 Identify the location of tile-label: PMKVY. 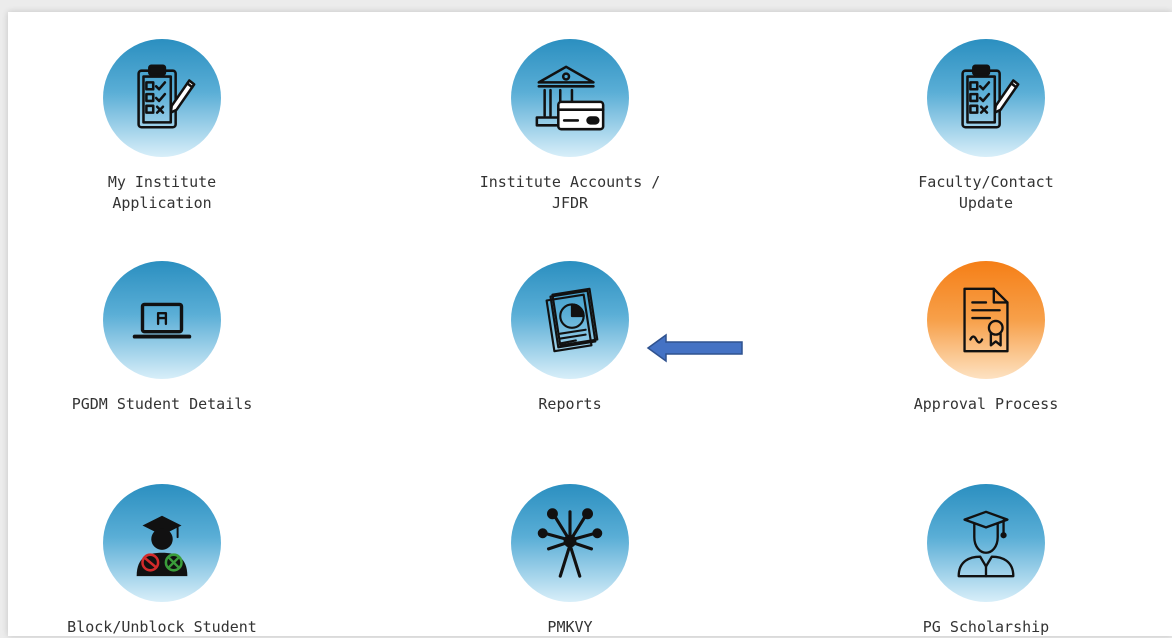
(570, 627).